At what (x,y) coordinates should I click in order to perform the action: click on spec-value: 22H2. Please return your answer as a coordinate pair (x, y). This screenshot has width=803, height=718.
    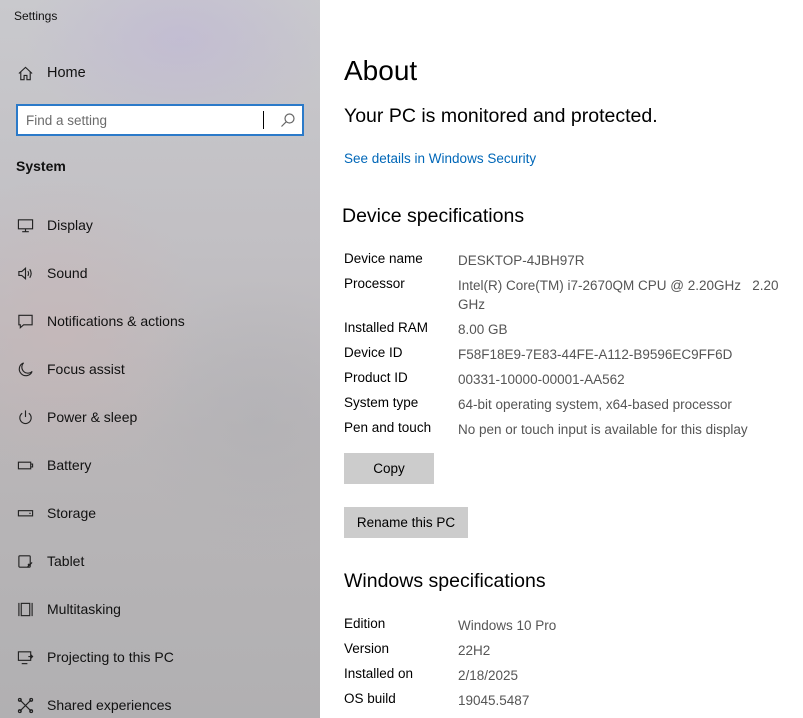
    Looking at the image, I should click on (474, 650).